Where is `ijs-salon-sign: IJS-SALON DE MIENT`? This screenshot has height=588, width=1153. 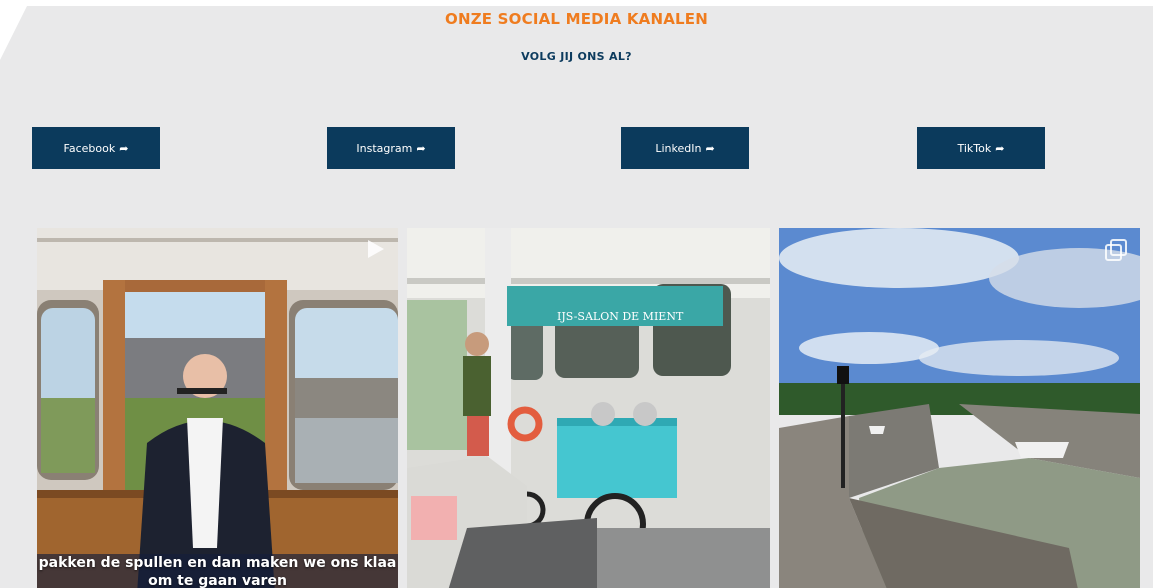
ijs-salon-sign: IJS-SALON DE MIENT is located at coordinates (620, 316).